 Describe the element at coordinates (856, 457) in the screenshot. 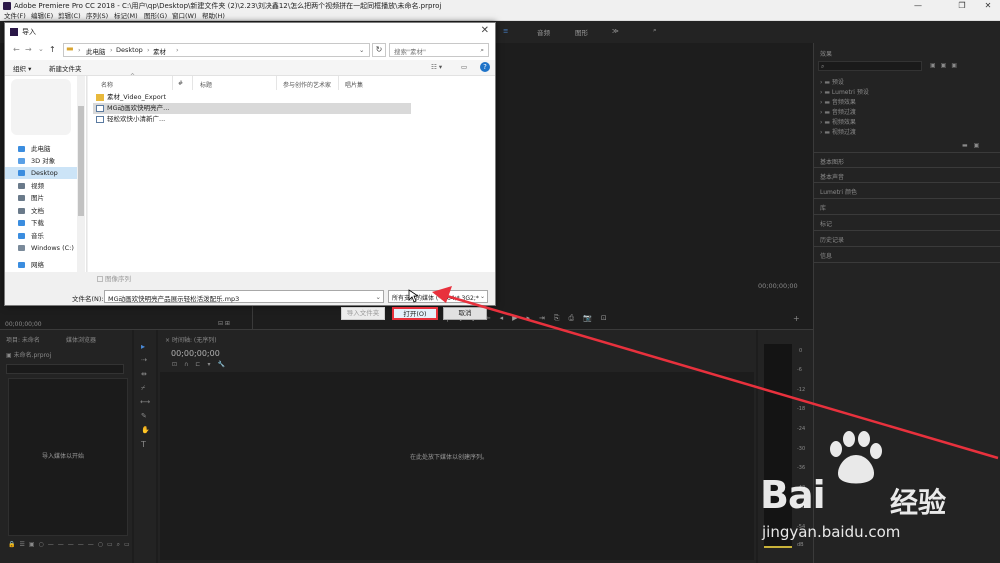

I see `paw-logo-icon` at that location.